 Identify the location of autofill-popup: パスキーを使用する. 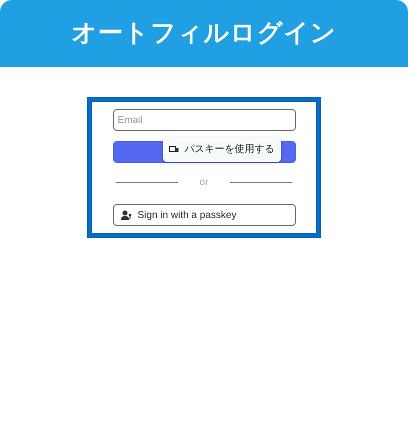
(221, 149).